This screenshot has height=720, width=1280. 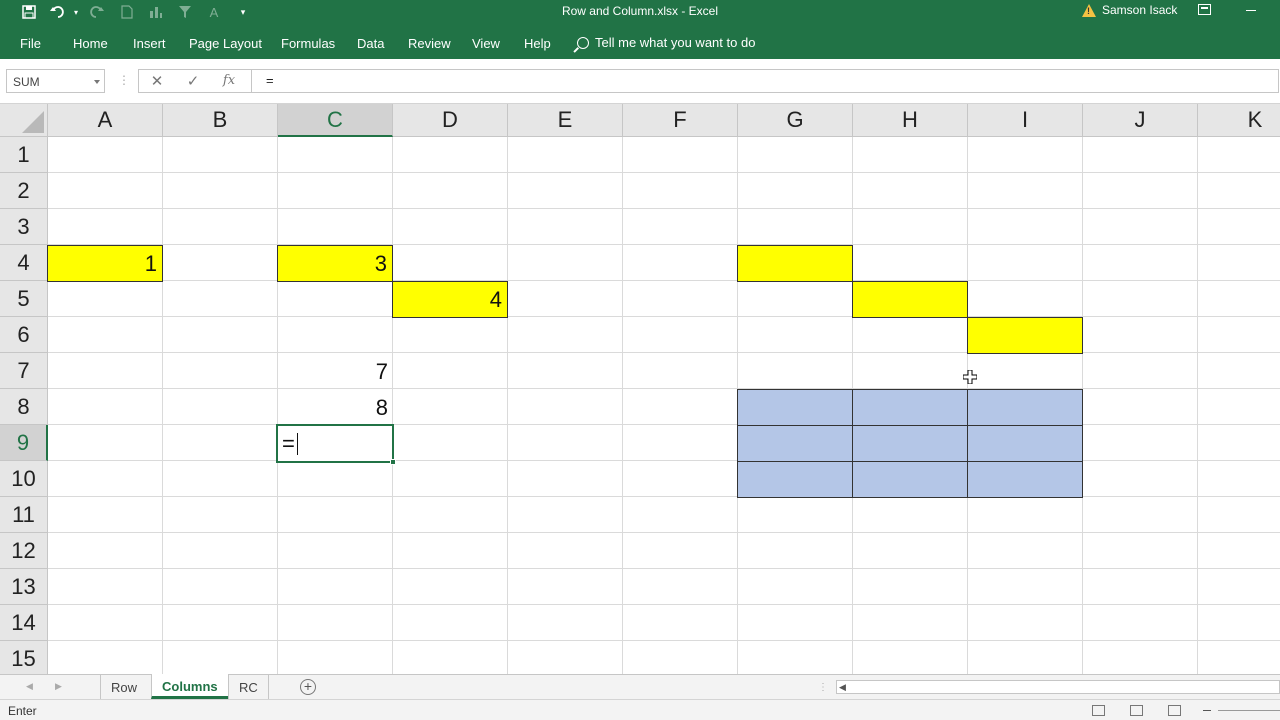 I want to click on sheet-tab-columns: Columns, so click(x=190, y=686).